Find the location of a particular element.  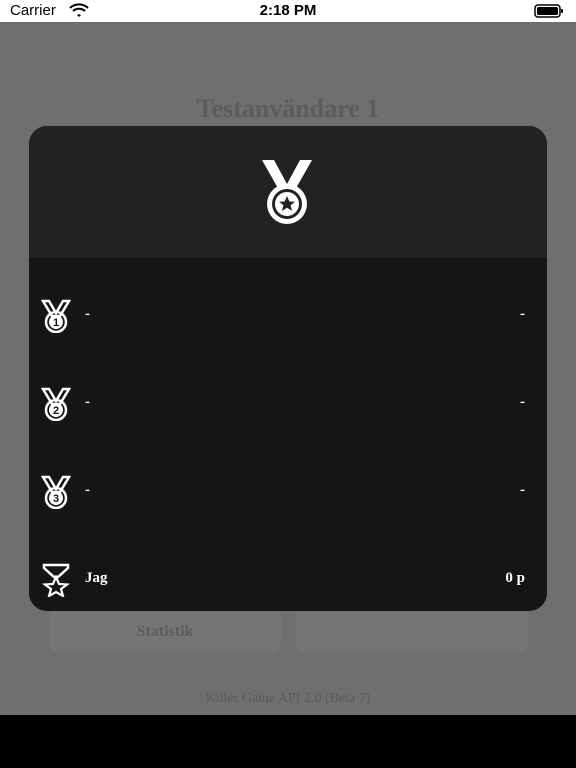

svg-text: 1 is located at coordinates (56, 323).